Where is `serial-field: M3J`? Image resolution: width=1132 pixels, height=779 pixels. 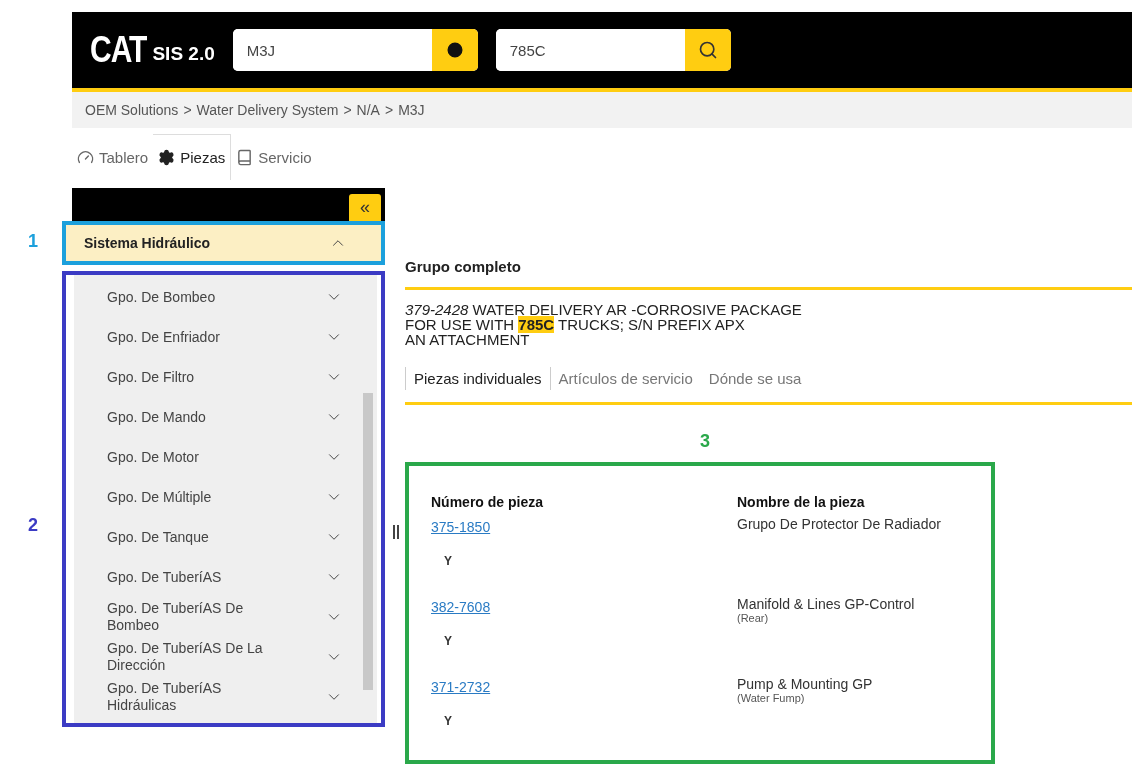
serial-field: M3J is located at coordinates (355, 50).